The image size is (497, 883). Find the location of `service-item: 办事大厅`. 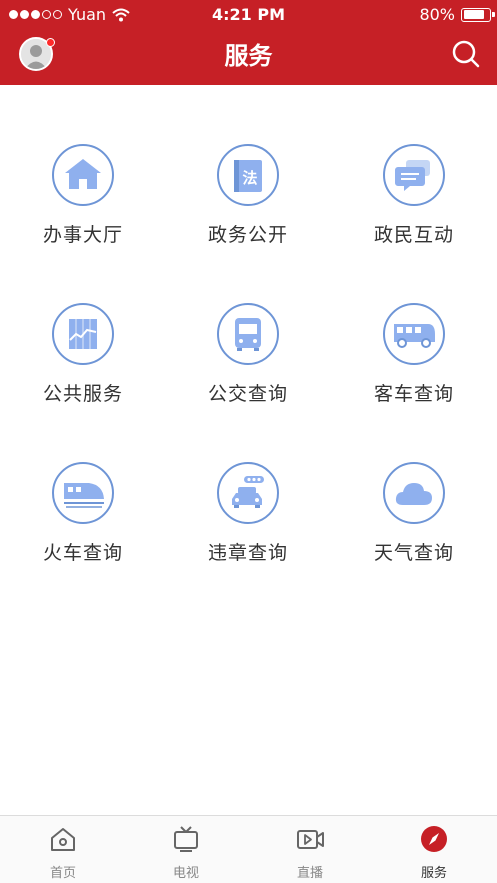

service-item: 办事大厅 is located at coordinates (83, 195).